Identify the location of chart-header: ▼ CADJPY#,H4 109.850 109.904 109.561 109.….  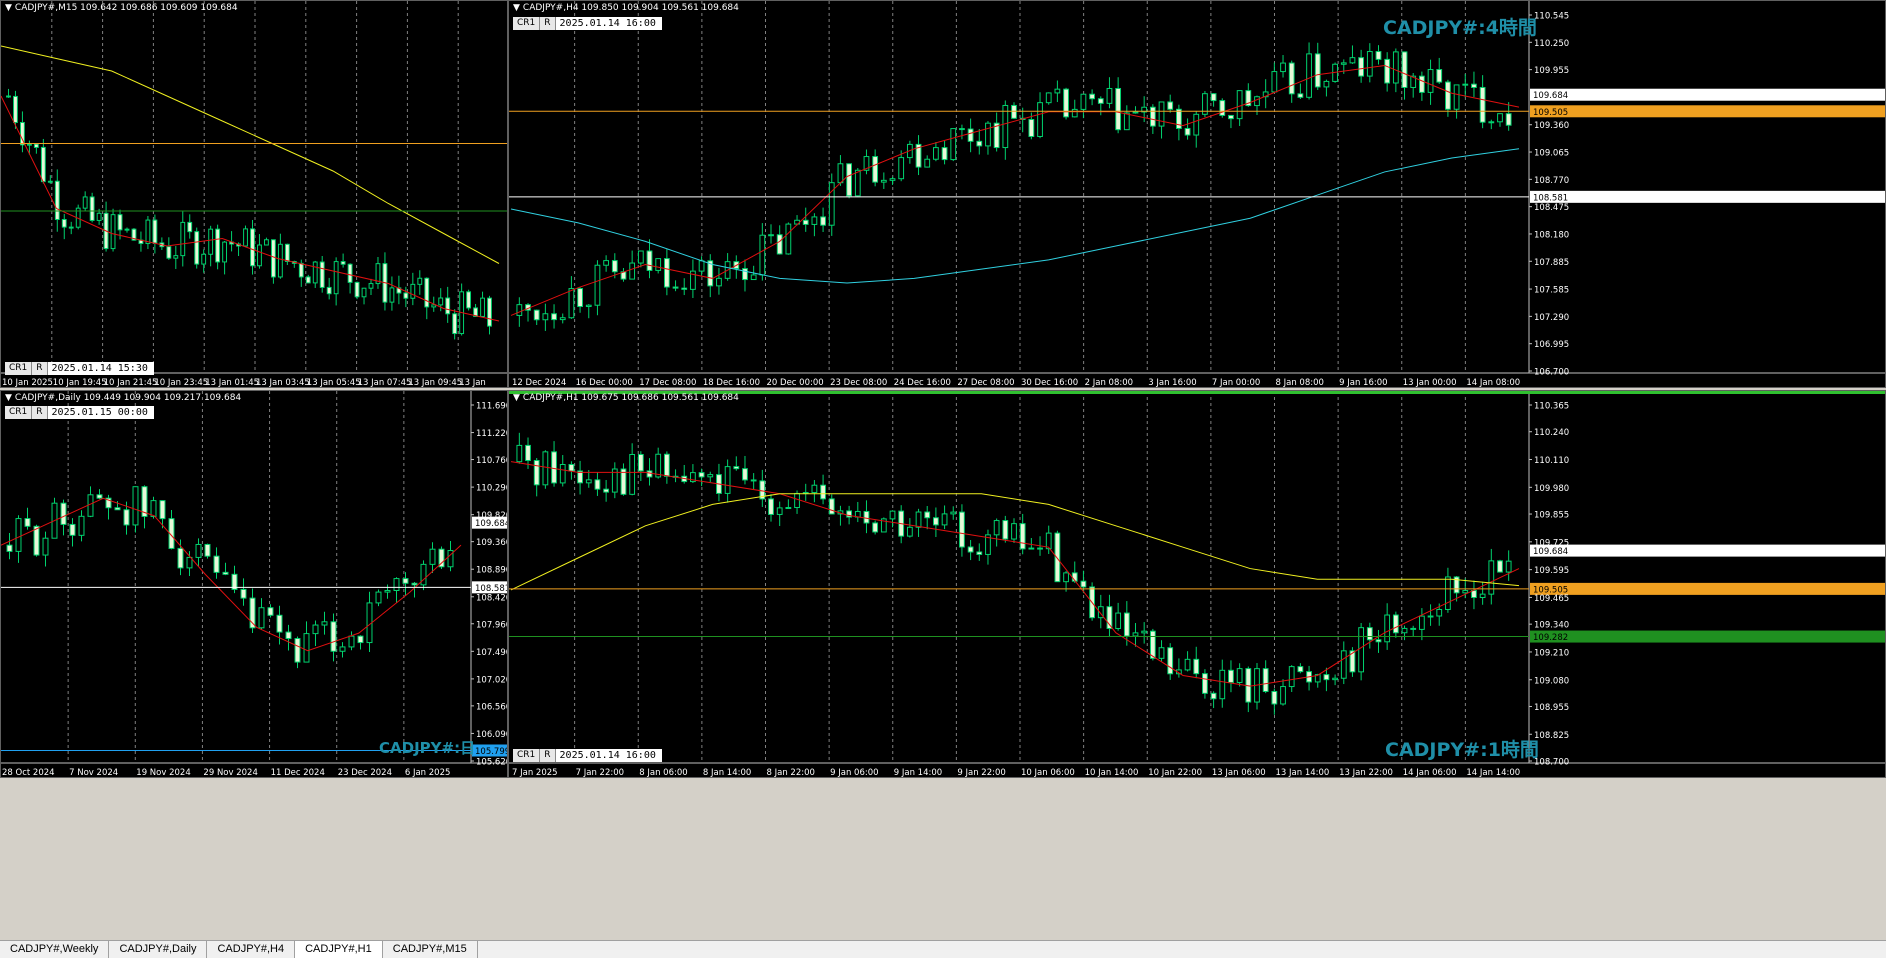
(626, 8).